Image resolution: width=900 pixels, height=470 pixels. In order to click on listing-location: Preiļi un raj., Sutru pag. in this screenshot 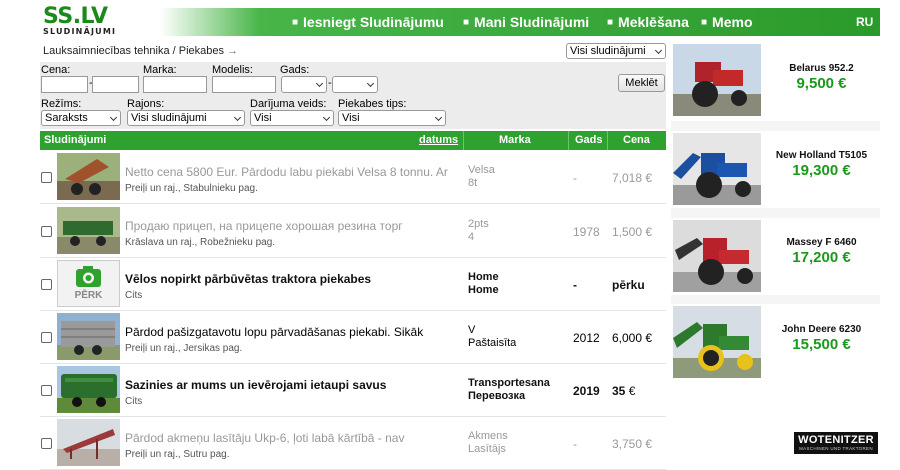, I will do `click(177, 454)`.